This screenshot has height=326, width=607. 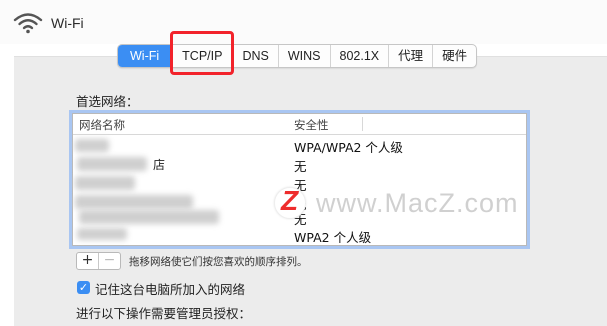 I want to click on remove-network-button: −, so click(x=109, y=261).